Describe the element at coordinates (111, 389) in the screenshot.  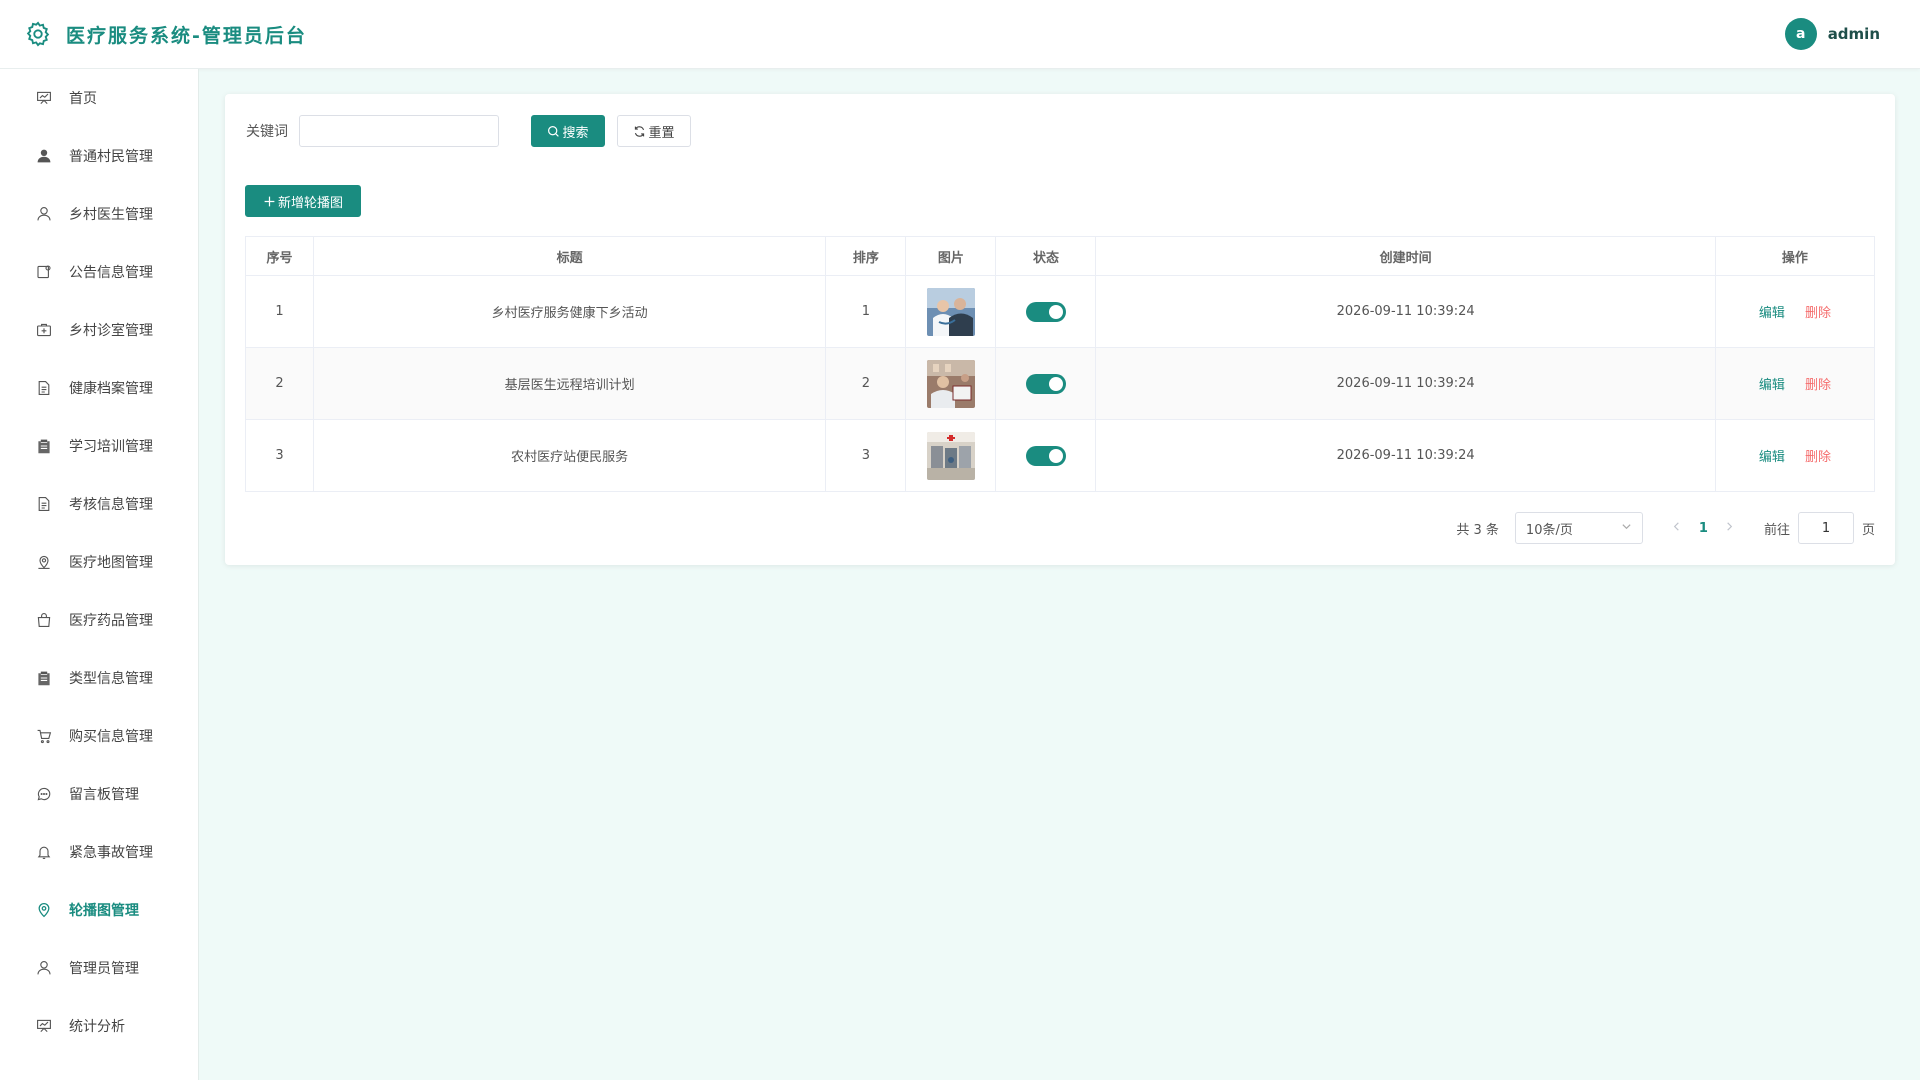
I see `sidebar-item-label: 健康档案管理` at that location.